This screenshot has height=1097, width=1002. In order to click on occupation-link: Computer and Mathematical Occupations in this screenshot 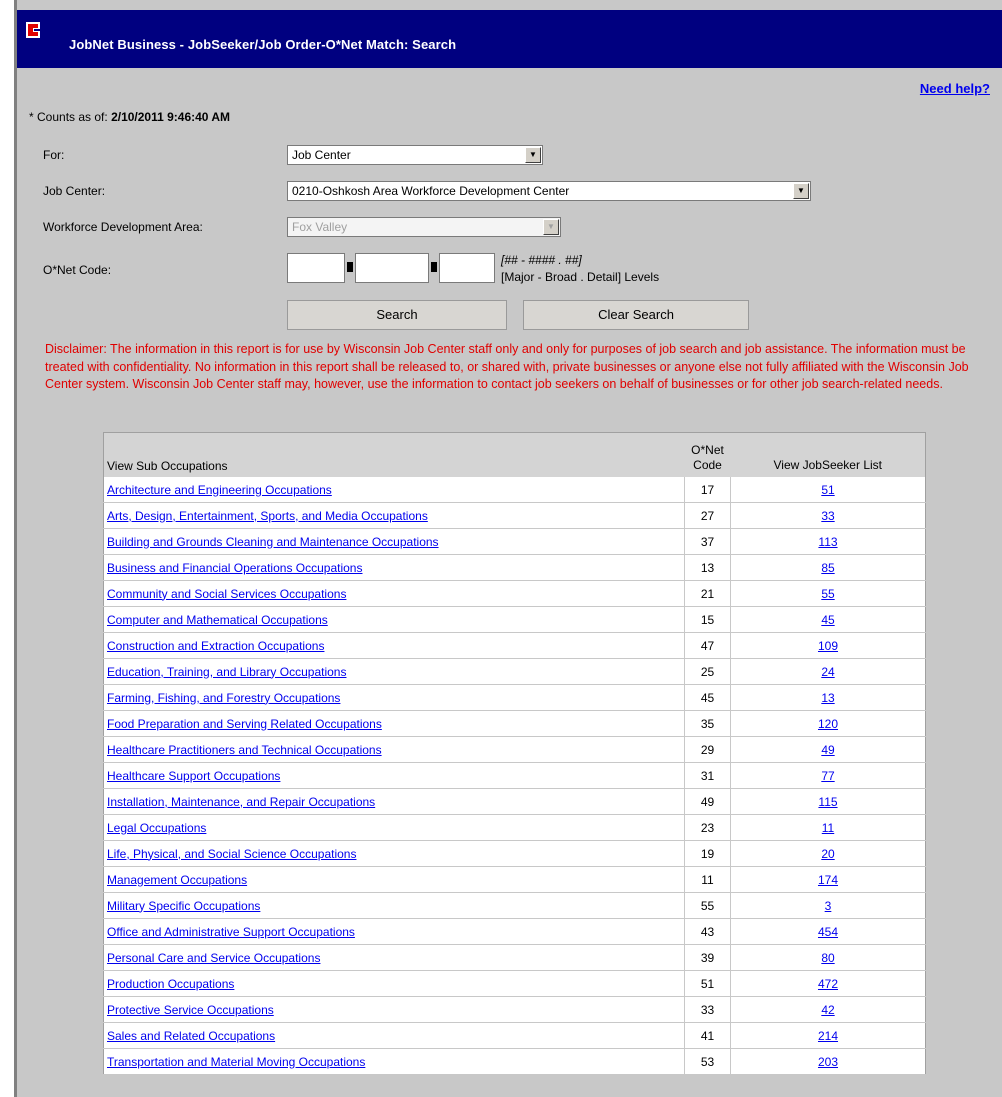, I will do `click(217, 620)`.